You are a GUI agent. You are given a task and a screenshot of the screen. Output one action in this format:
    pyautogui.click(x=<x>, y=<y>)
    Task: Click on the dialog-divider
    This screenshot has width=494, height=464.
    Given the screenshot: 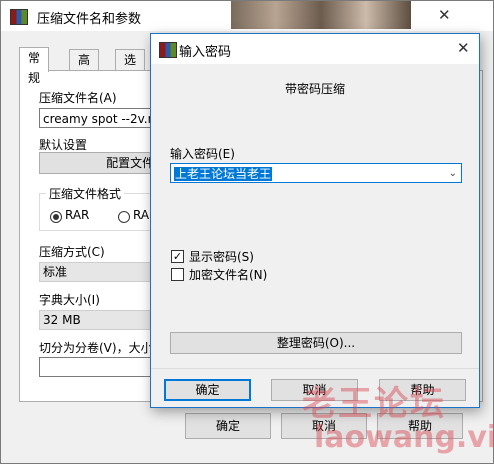 What is the action you would take?
    pyautogui.click(x=315, y=368)
    